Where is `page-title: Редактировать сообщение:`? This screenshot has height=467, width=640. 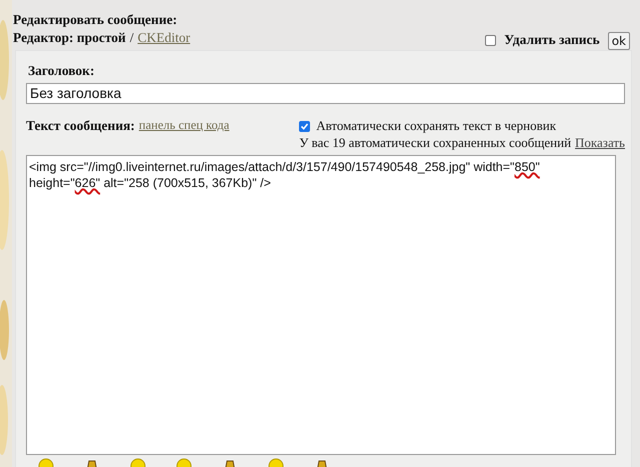 page-title: Редактировать сообщение: is located at coordinates (95, 20).